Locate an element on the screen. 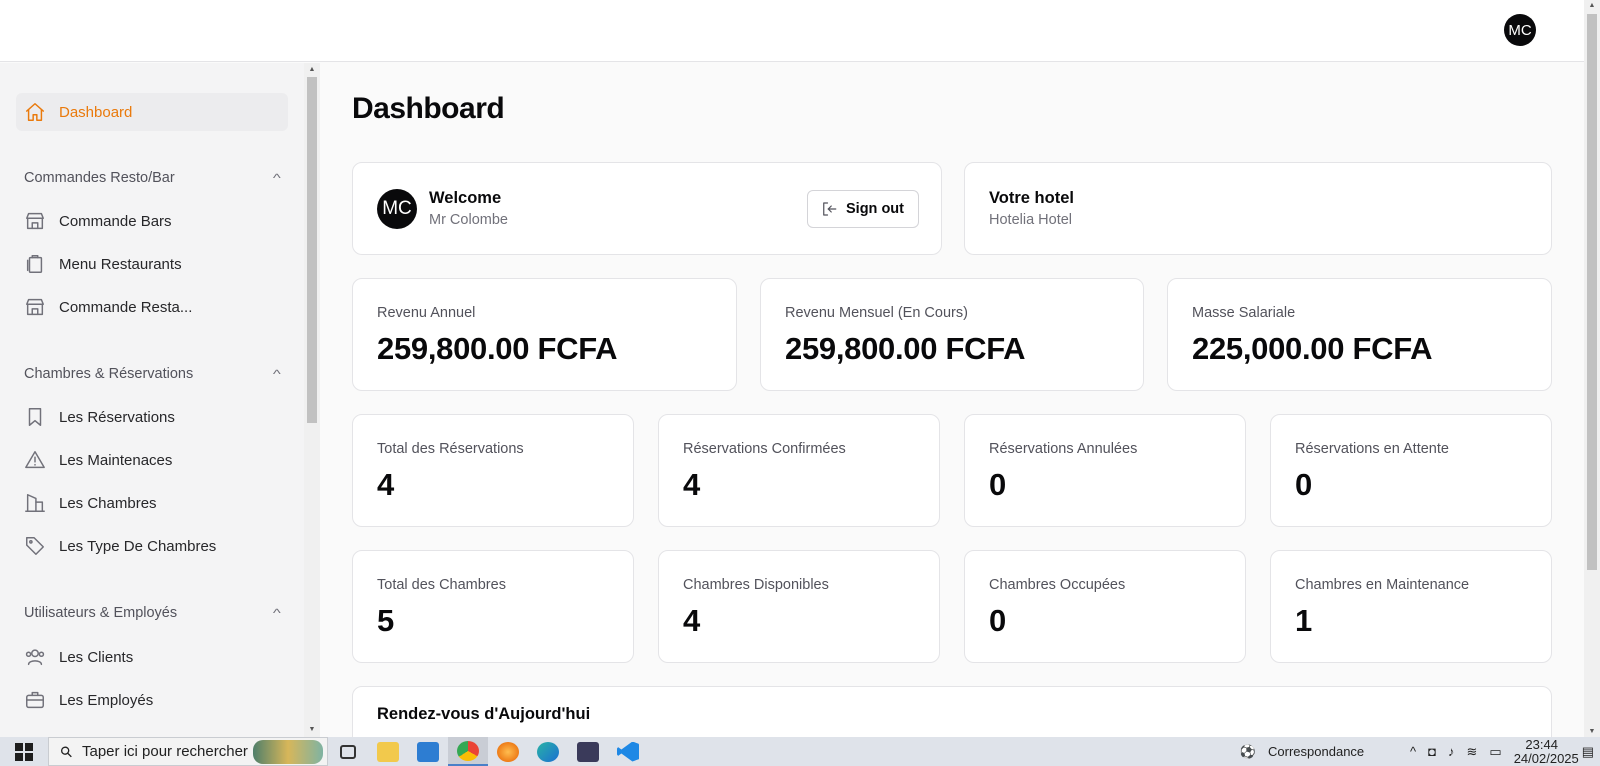 Image resolution: width=1600 pixels, height=766 pixels. stat-label: Réservations en Attente is located at coordinates (1372, 449).